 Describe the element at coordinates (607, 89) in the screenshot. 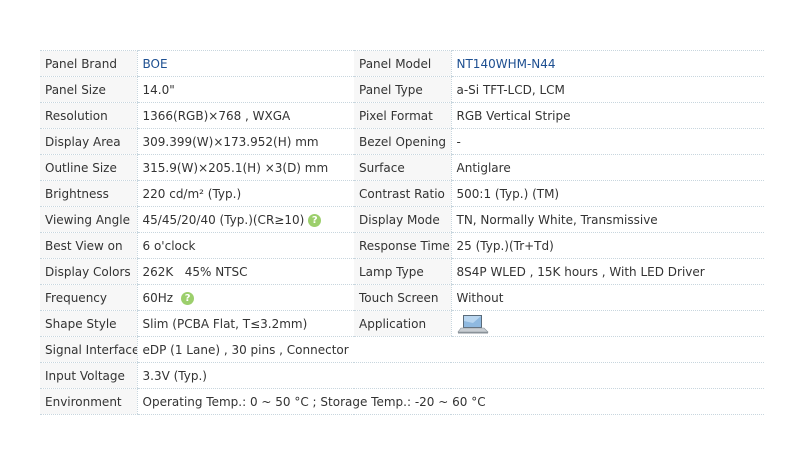

I see `spec-value: a-Si TFT-LCD, LCM` at that location.